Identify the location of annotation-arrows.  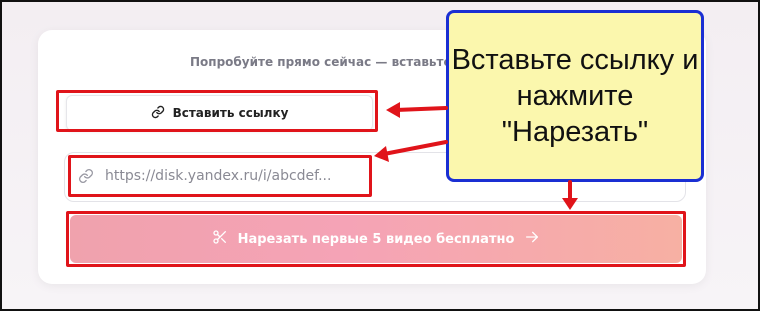
(476, 156).